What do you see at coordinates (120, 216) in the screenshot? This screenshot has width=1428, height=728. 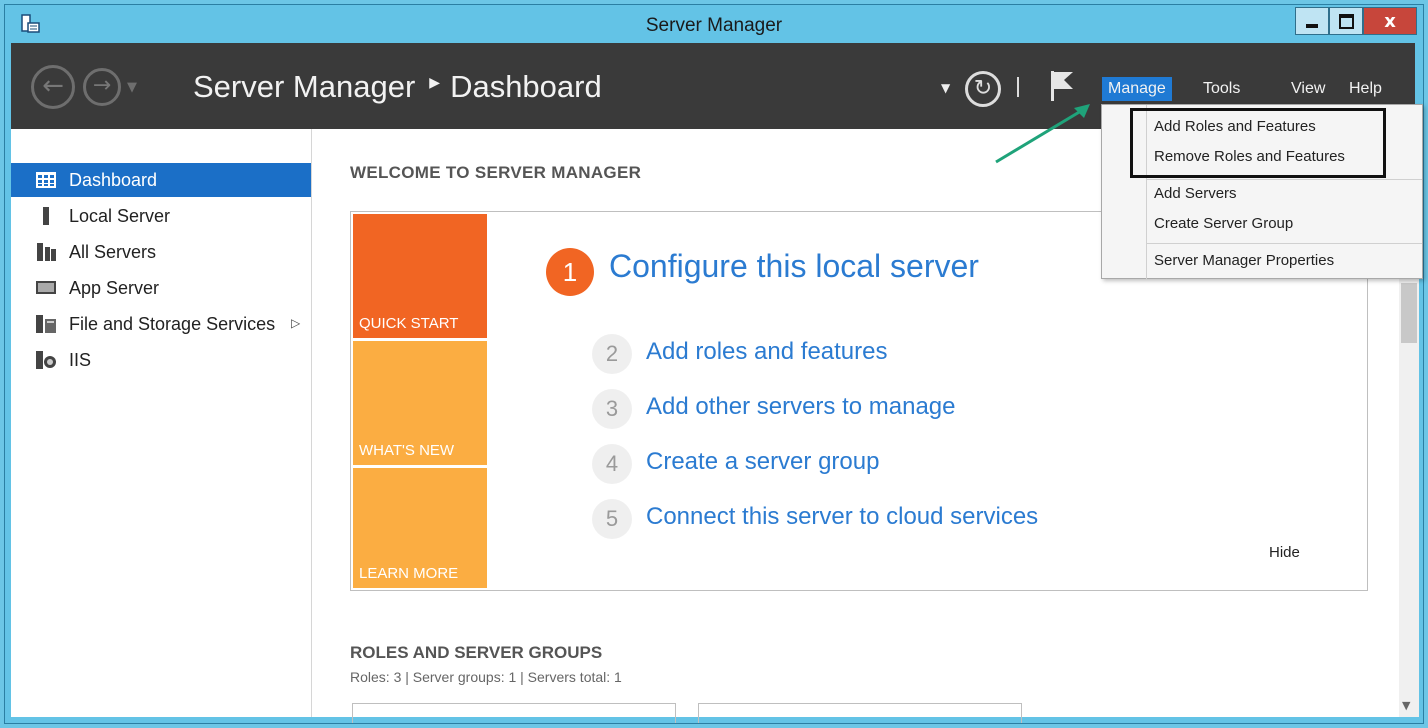 I see `sidebar-item-label: Local Server` at bounding box center [120, 216].